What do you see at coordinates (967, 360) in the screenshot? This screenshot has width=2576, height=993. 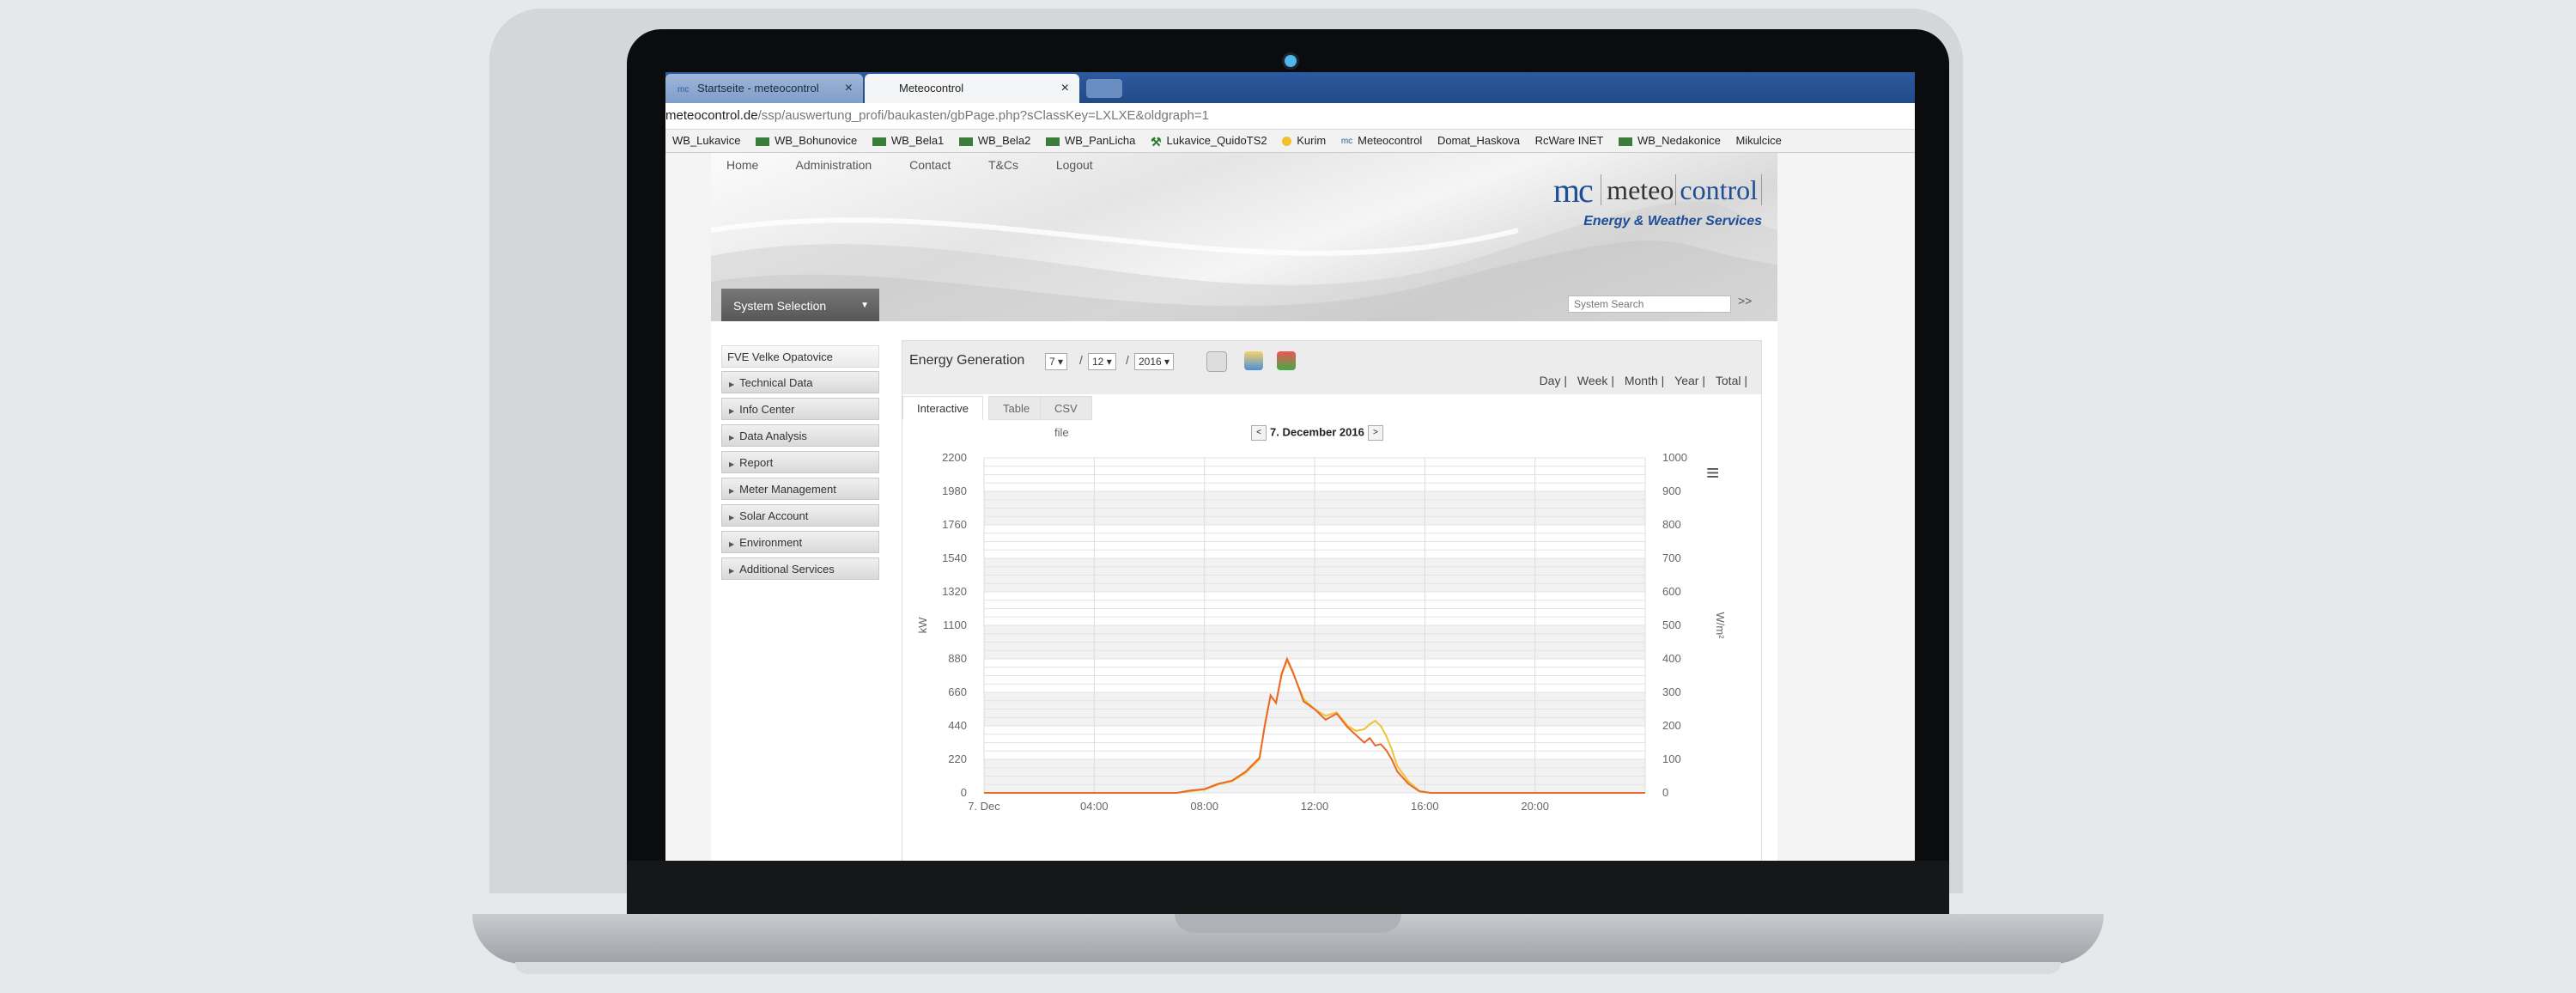 I see `panel-title: Energy Generation` at bounding box center [967, 360].